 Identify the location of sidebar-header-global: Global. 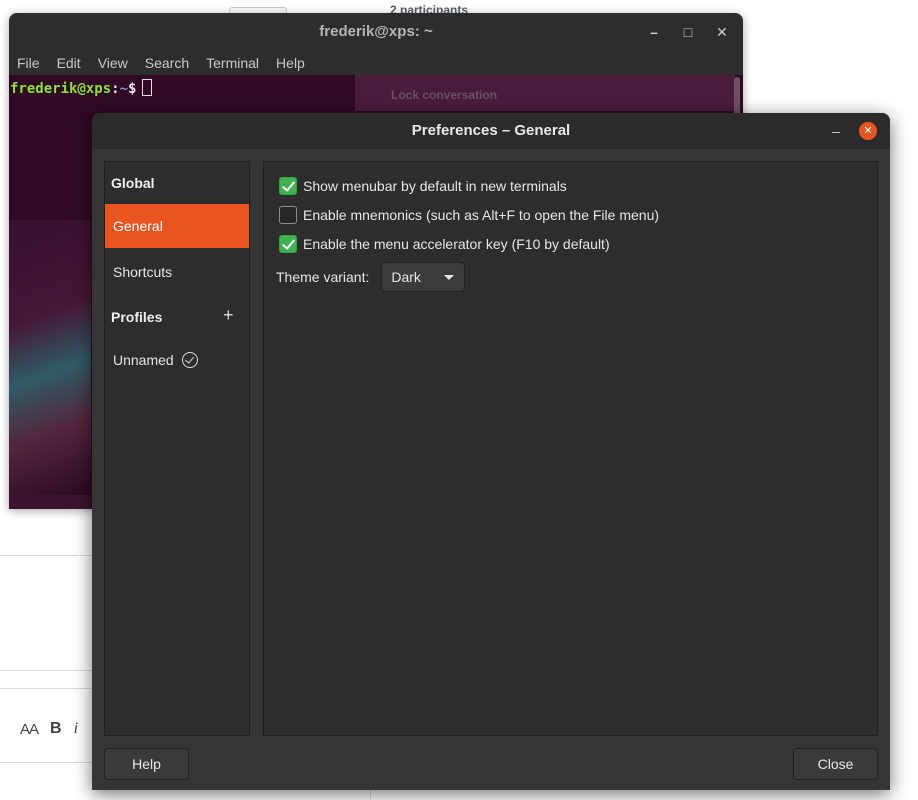
(133, 183).